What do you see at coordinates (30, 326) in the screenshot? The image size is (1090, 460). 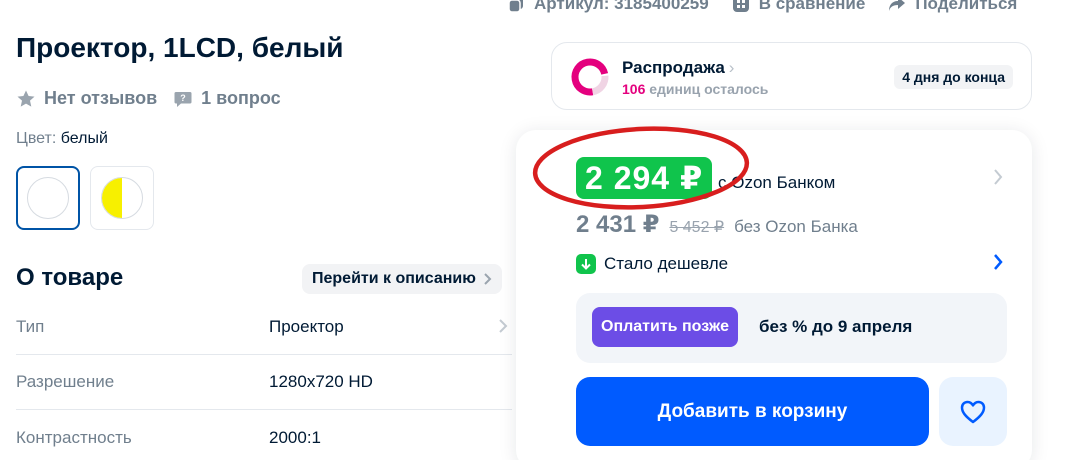 I see `spec-key: Тип` at bounding box center [30, 326].